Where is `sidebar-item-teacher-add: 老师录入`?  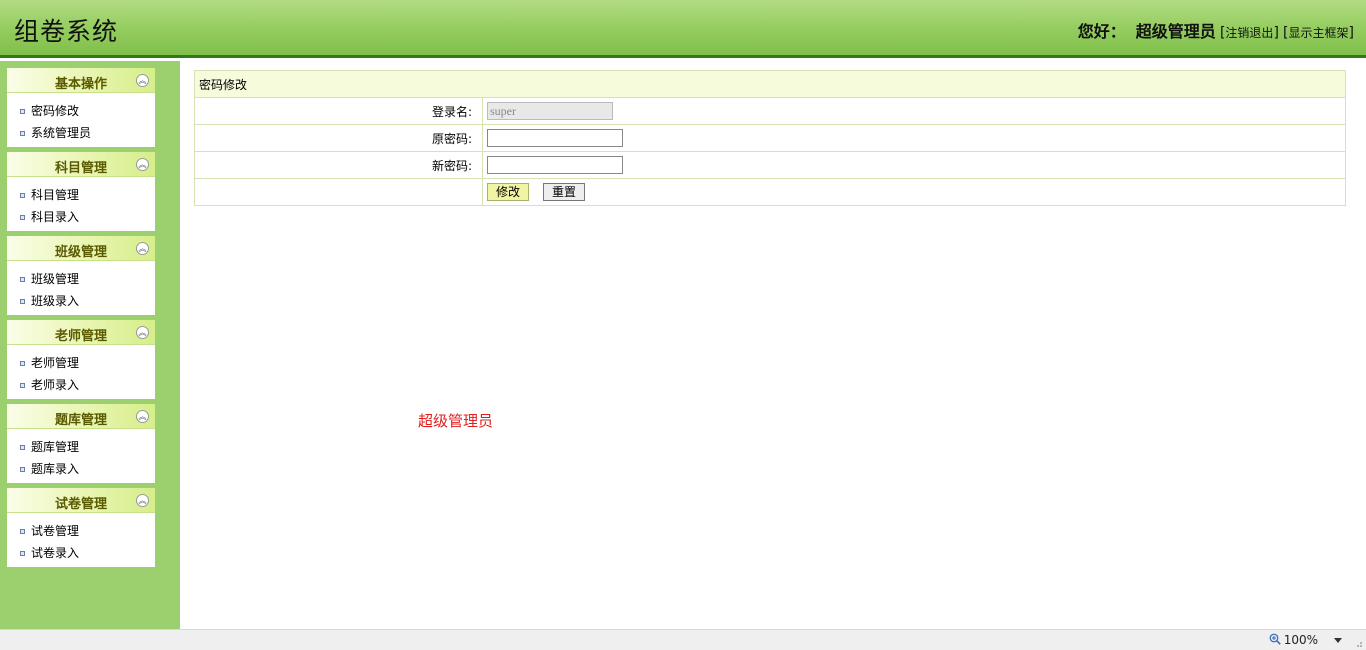 sidebar-item-teacher-add: 老师录入 is located at coordinates (81, 386).